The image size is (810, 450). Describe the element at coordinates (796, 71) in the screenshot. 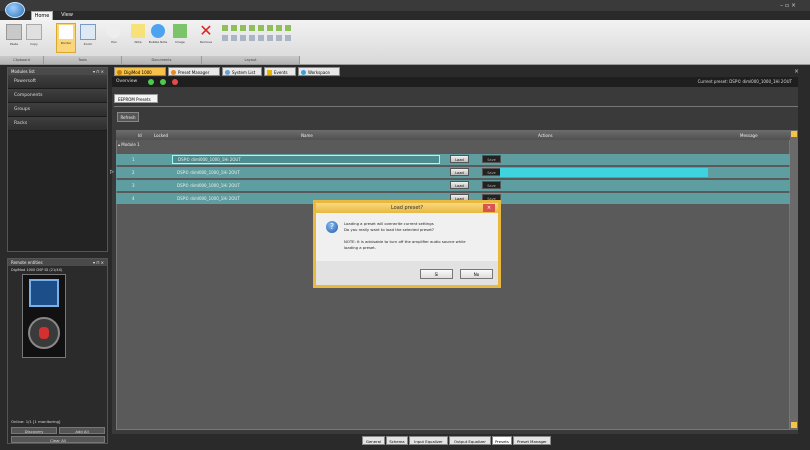

I see `close-doc-icon: ×` at that location.